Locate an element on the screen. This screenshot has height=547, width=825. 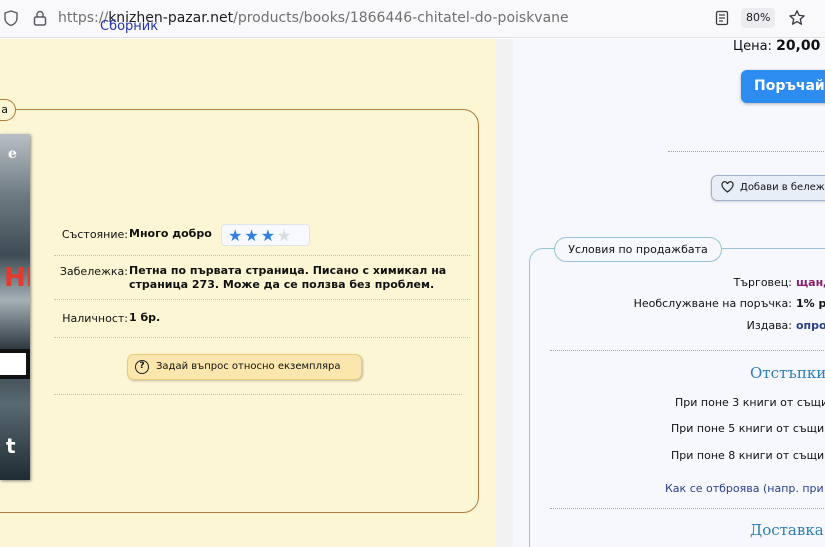
heart-icon is located at coordinates (727, 187).